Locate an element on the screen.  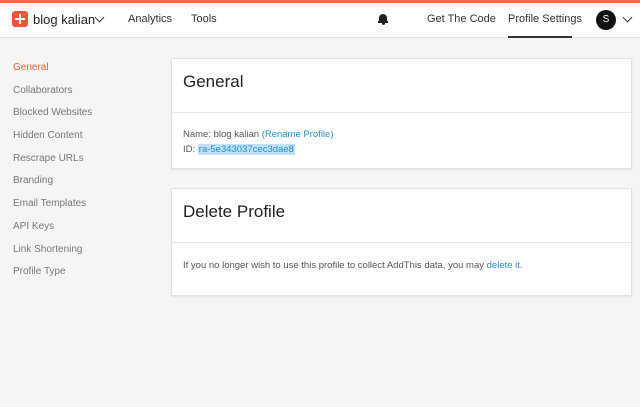
addthis-plus-icon is located at coordinates (20, 19).